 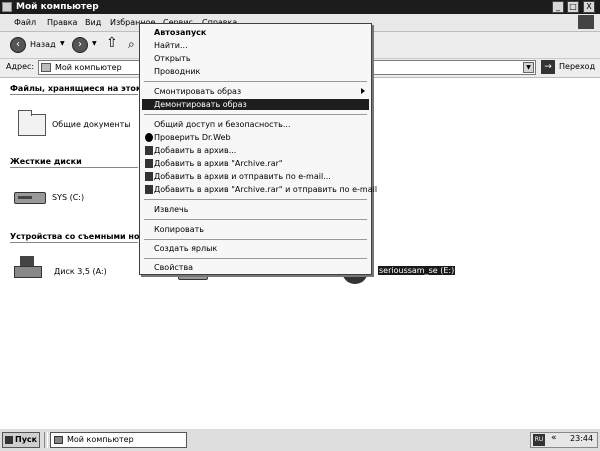 I want to click on menu-open: Открыть, so click(x=255, y=58).